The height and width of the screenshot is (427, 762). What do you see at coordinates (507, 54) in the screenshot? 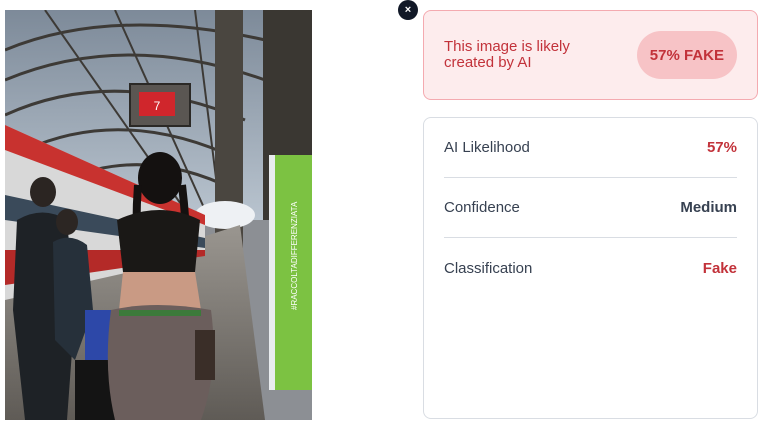
I see `verdict-message: This image is likely created by AI` at bounding box center [507, 54].